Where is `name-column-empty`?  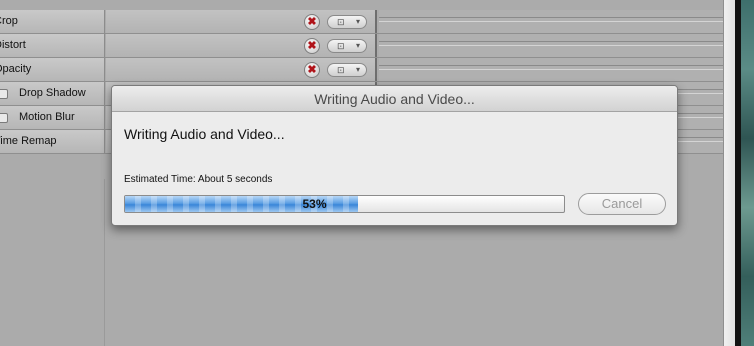
name-column-empty is located at coordinates (52, 262).